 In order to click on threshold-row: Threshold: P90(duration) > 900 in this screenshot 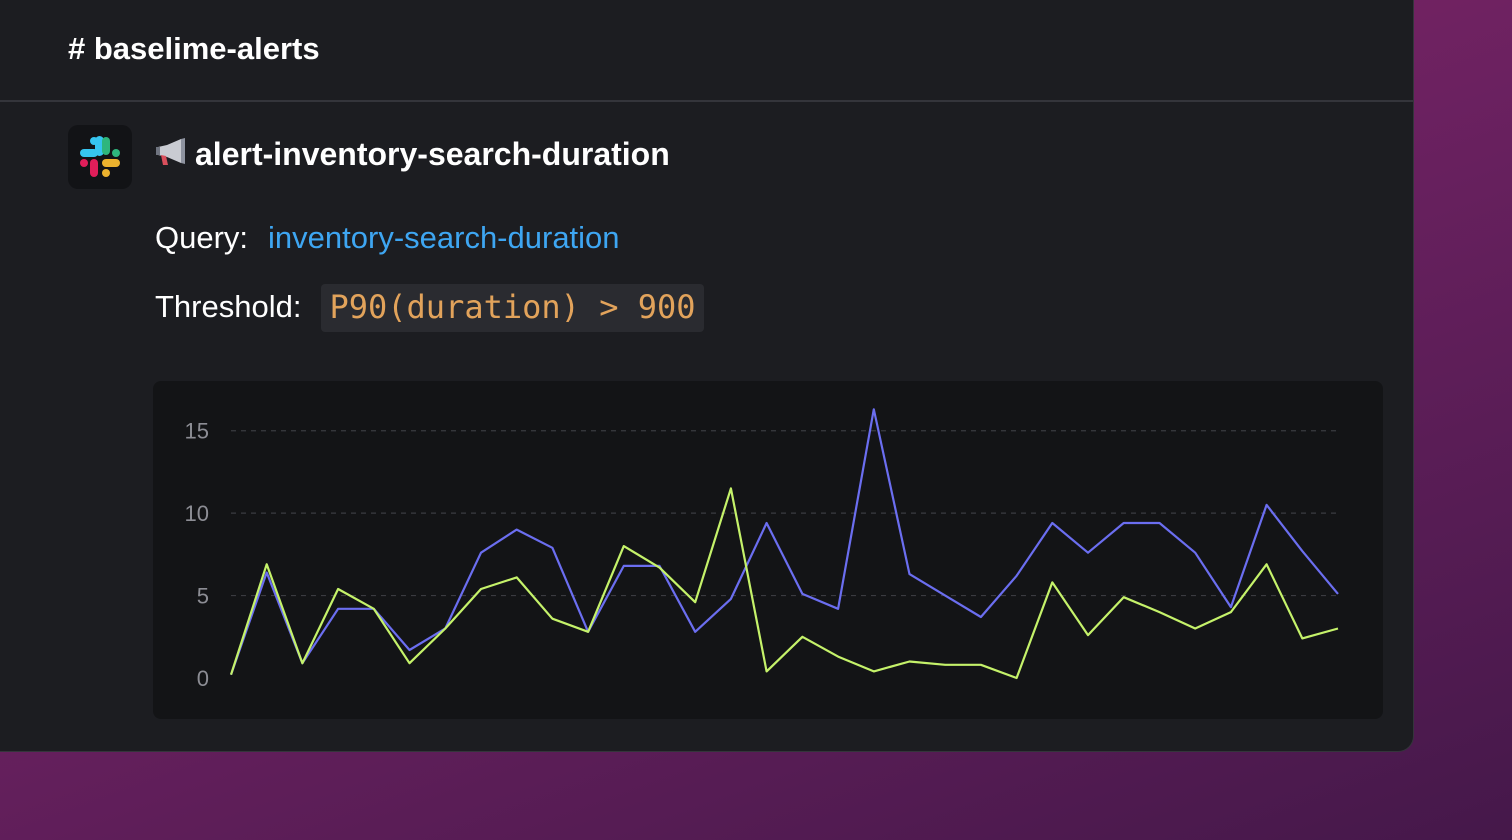, I will do `click(429, 308)`.